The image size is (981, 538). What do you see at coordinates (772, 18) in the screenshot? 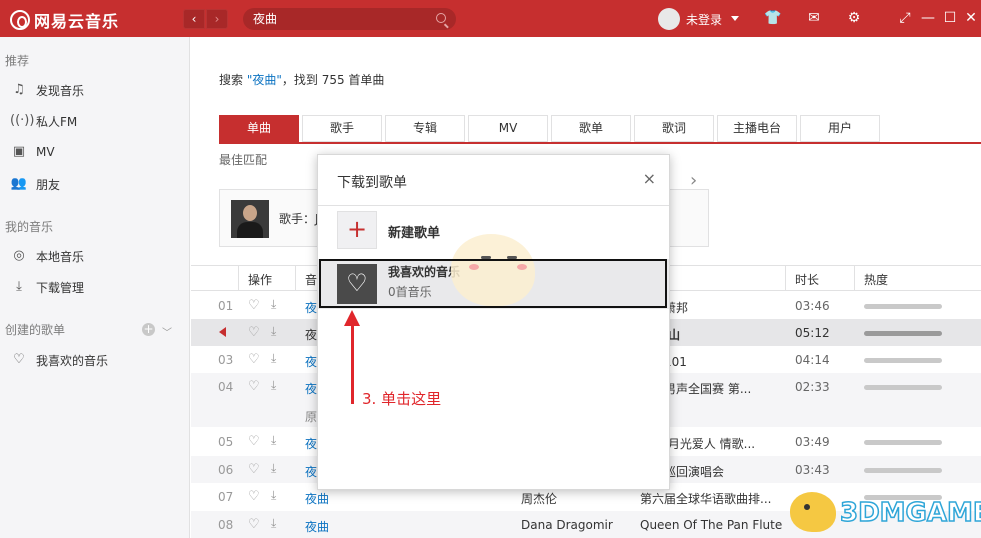
I see `skin-icon: 👕` at bounding box center [772, 18].